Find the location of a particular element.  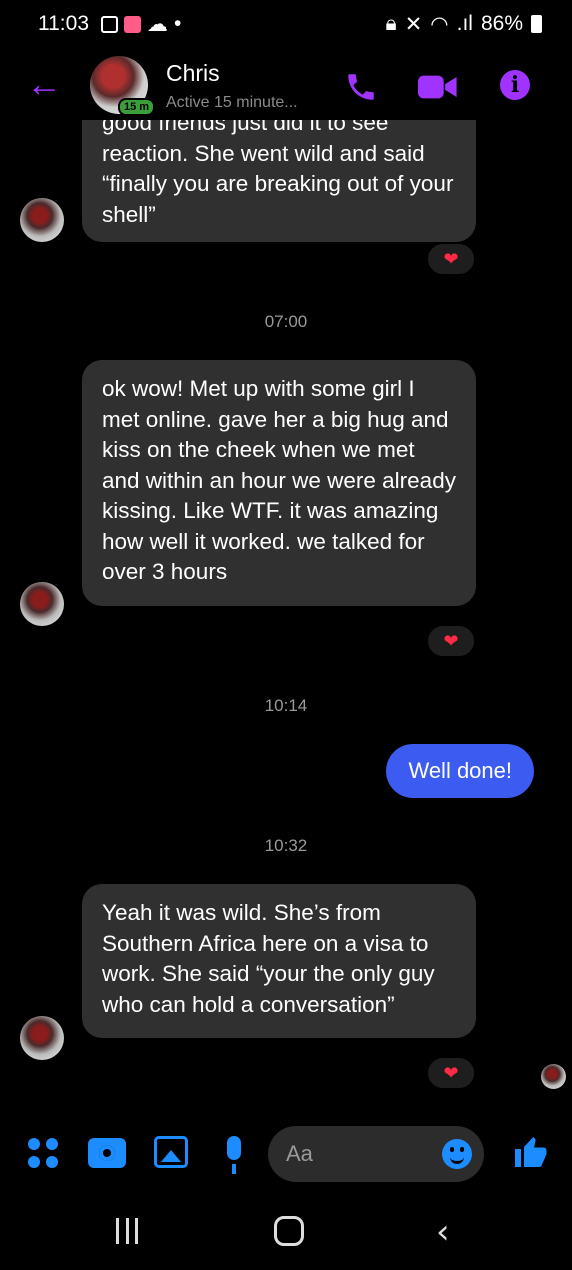

timestamp: 10:32 is located at coordinates (286, 845).